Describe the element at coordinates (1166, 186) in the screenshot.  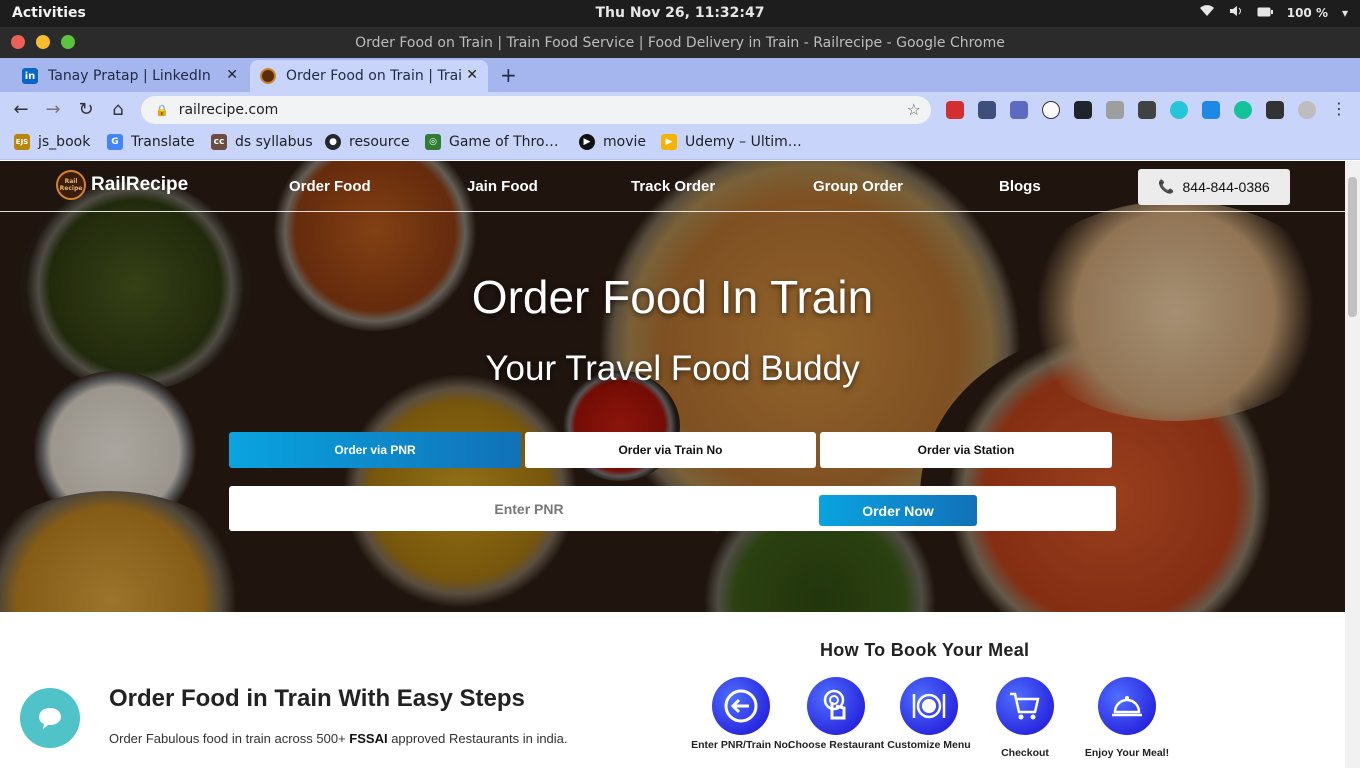
I see `phone-icon: 📞` at that location.